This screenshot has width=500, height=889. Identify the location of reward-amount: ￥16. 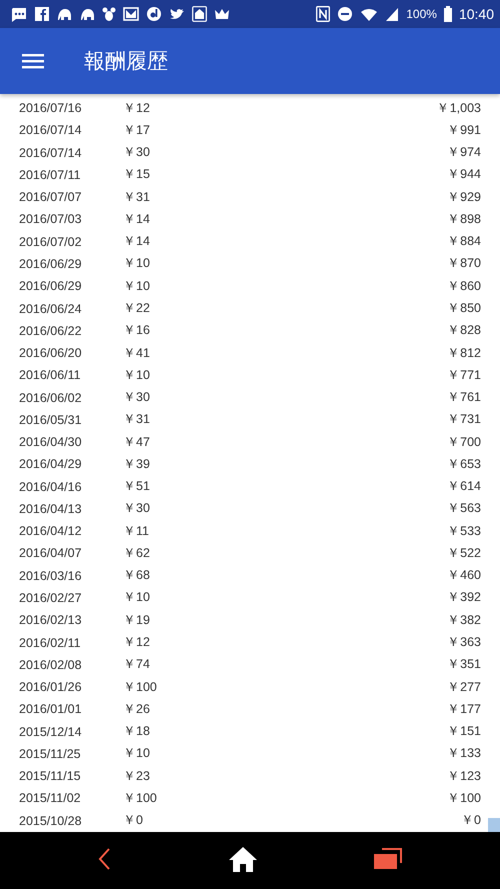
(137, 331).